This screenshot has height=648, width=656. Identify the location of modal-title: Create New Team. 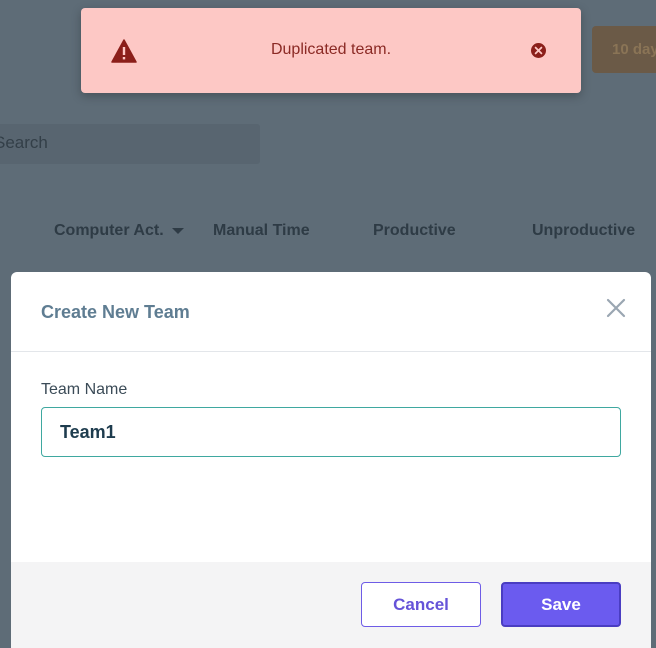
(115, 312).